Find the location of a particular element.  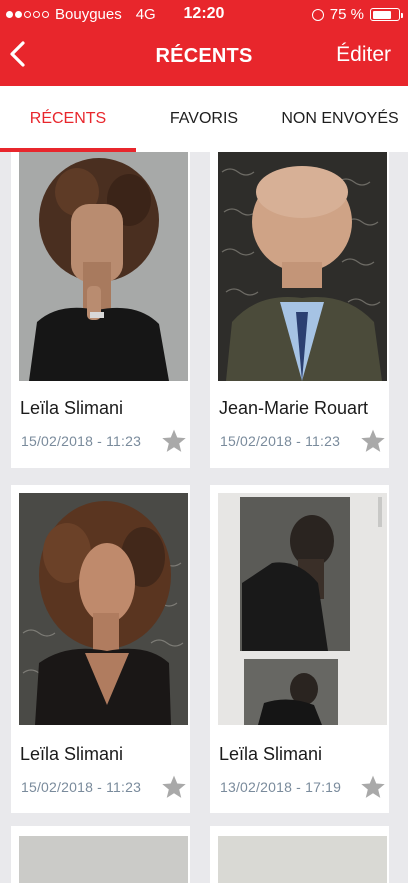

contact-name: Jean-Marie Rouart is located at coordinates (294, 408).